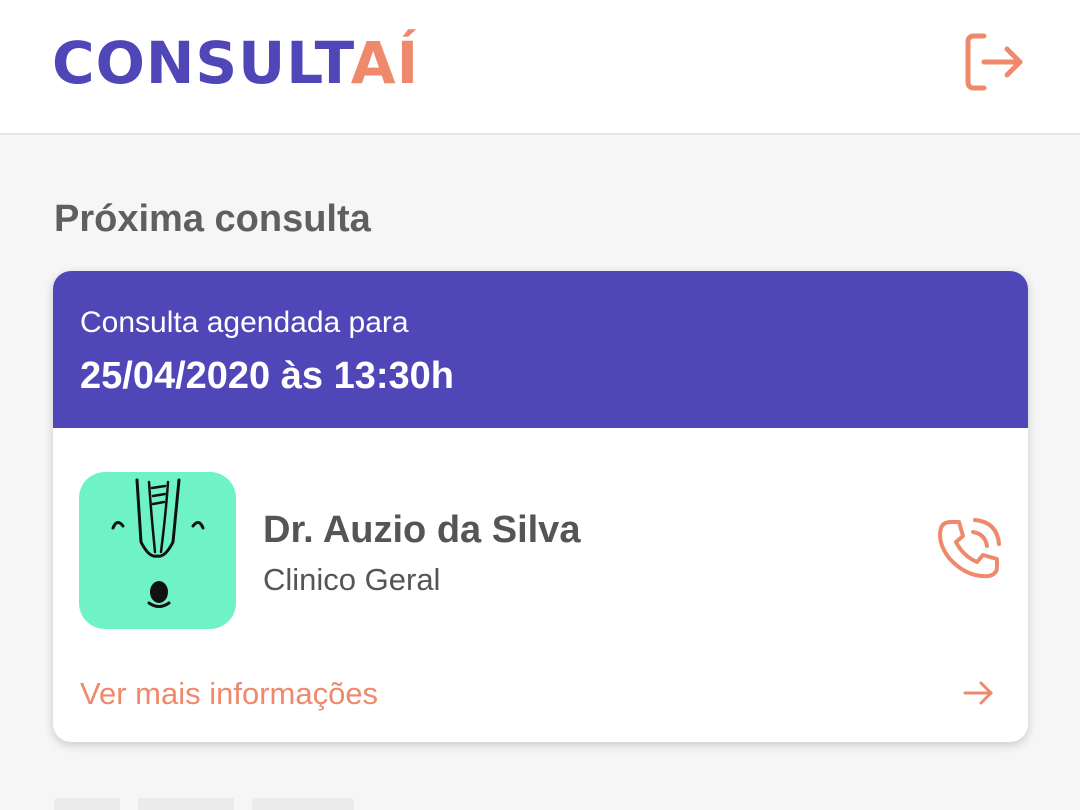 Image resolution: width=1080 pixels, height=810 pixels. Describe the element at coordinates (422, 530) in the screenshot. I see `doctor-name: Dr. Auzio da Silva` at that location.